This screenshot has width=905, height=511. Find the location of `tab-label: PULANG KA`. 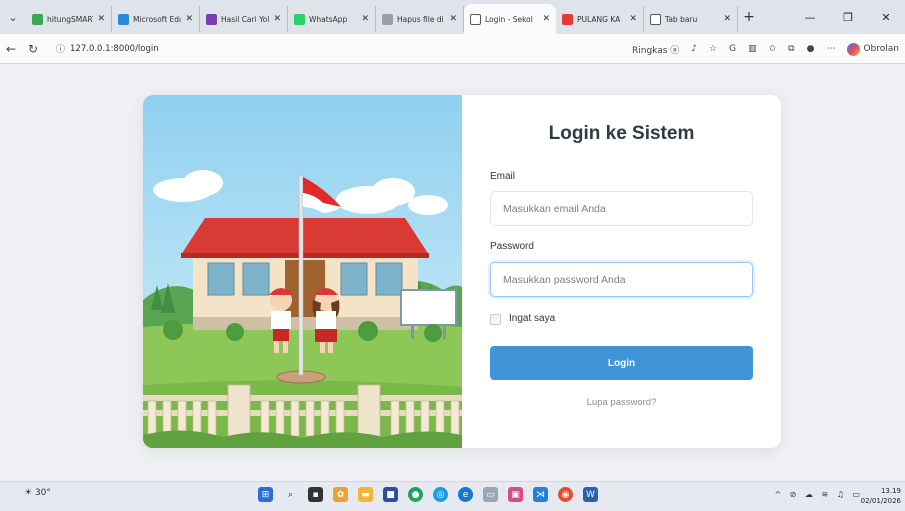

tab-label: PULANG KA is located at coordinates (599, 19).